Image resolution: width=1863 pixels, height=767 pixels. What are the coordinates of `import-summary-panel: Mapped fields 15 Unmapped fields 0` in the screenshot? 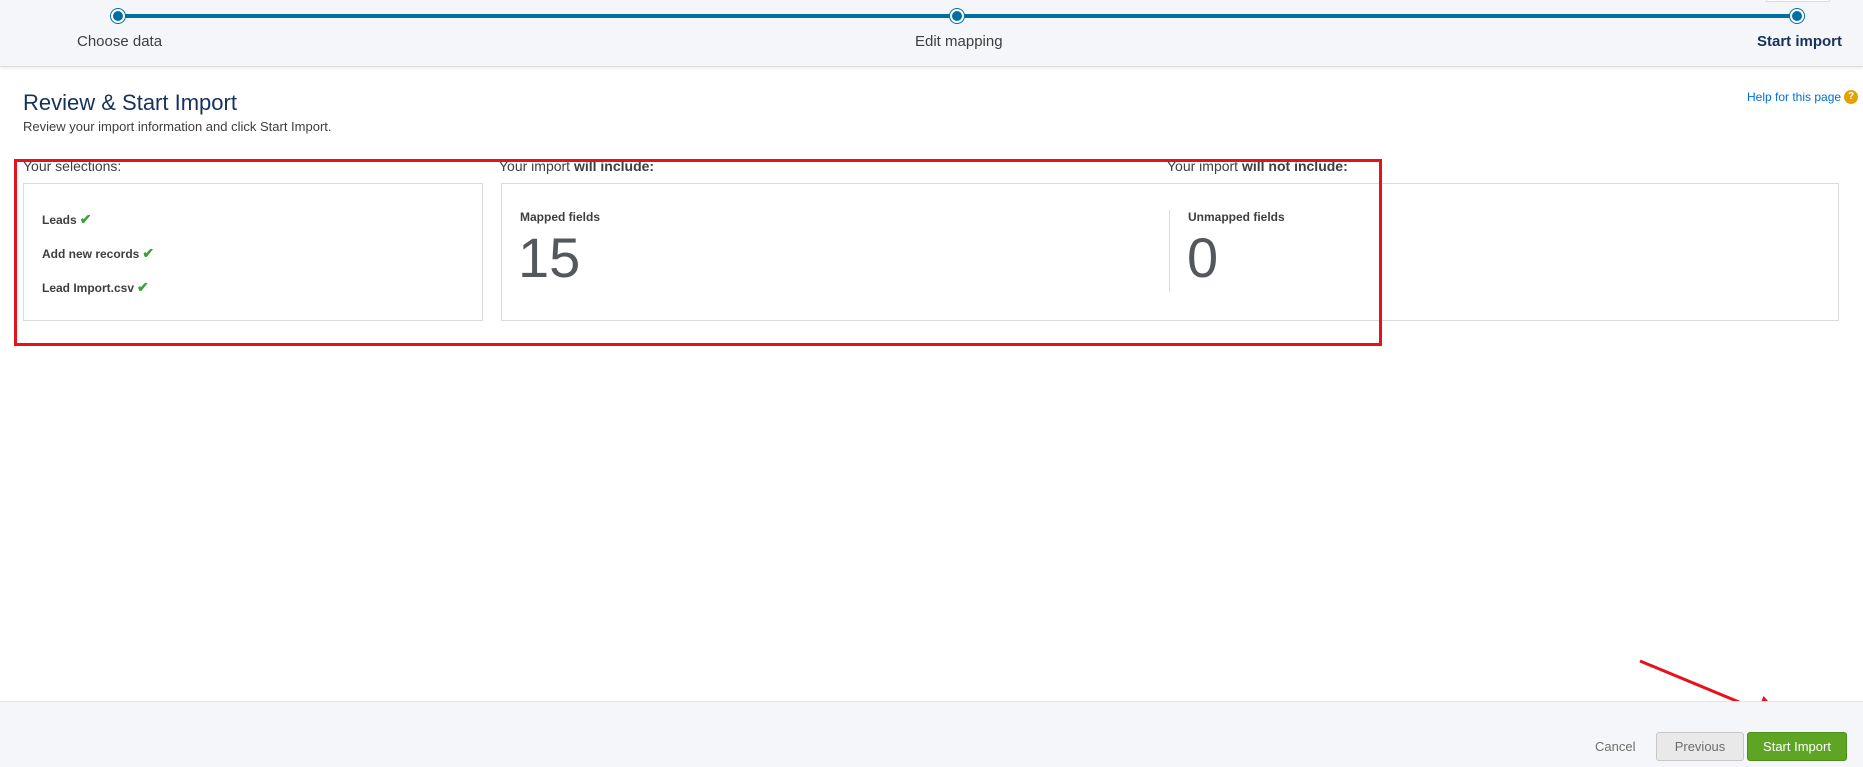 It's located at (1170, 252).